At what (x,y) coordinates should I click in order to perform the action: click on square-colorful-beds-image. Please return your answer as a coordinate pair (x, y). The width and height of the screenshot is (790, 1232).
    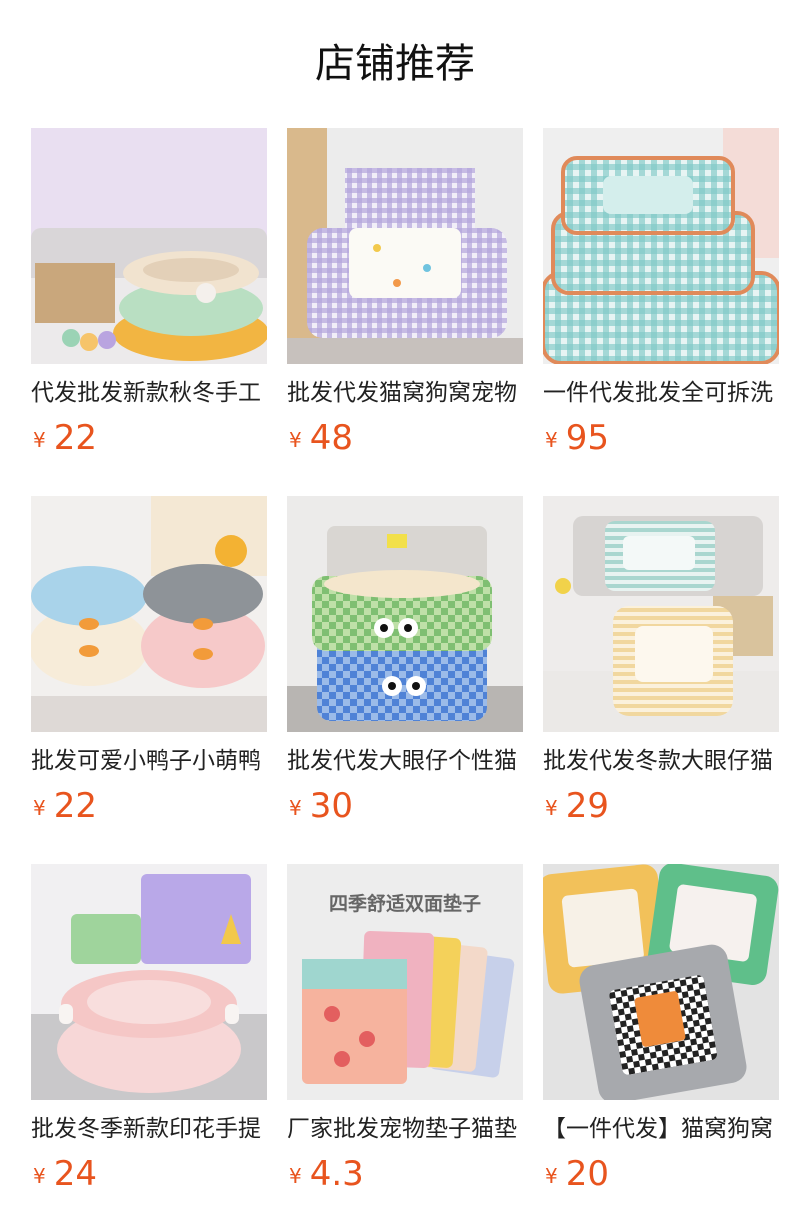
    Looking at the image, I should click on (661, 982).